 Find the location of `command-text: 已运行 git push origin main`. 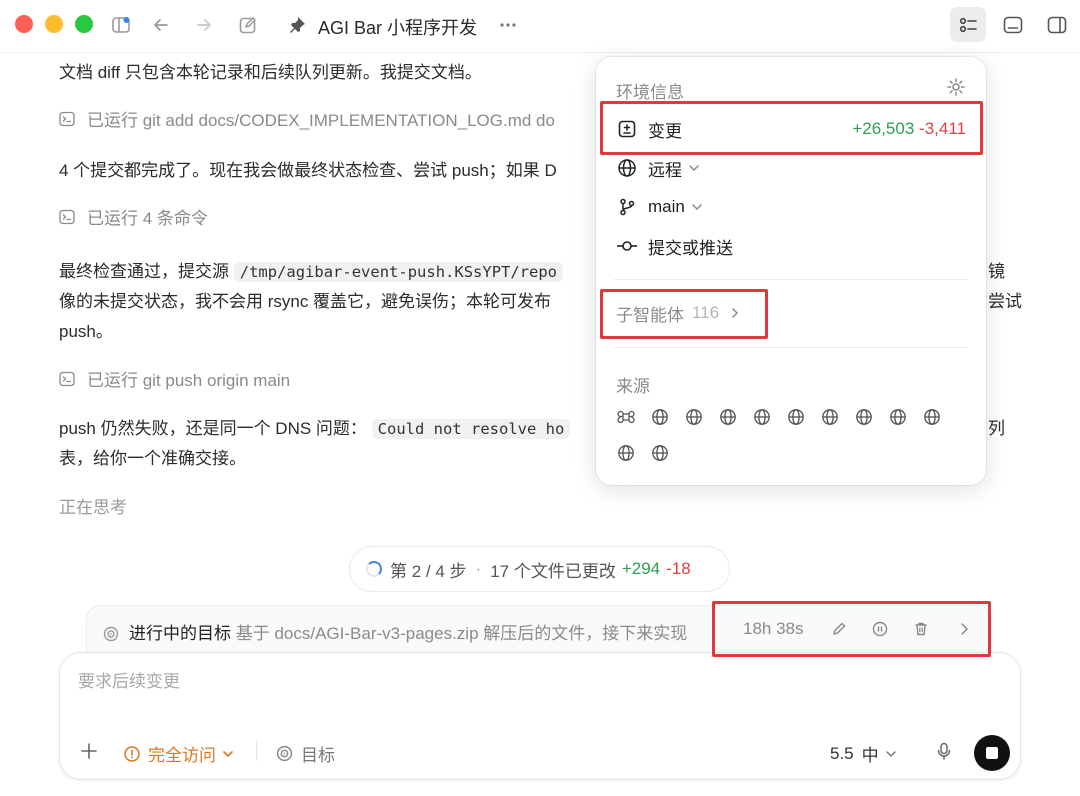

command-text: 已运行 git push origin main is located at coordinates (189, 380).